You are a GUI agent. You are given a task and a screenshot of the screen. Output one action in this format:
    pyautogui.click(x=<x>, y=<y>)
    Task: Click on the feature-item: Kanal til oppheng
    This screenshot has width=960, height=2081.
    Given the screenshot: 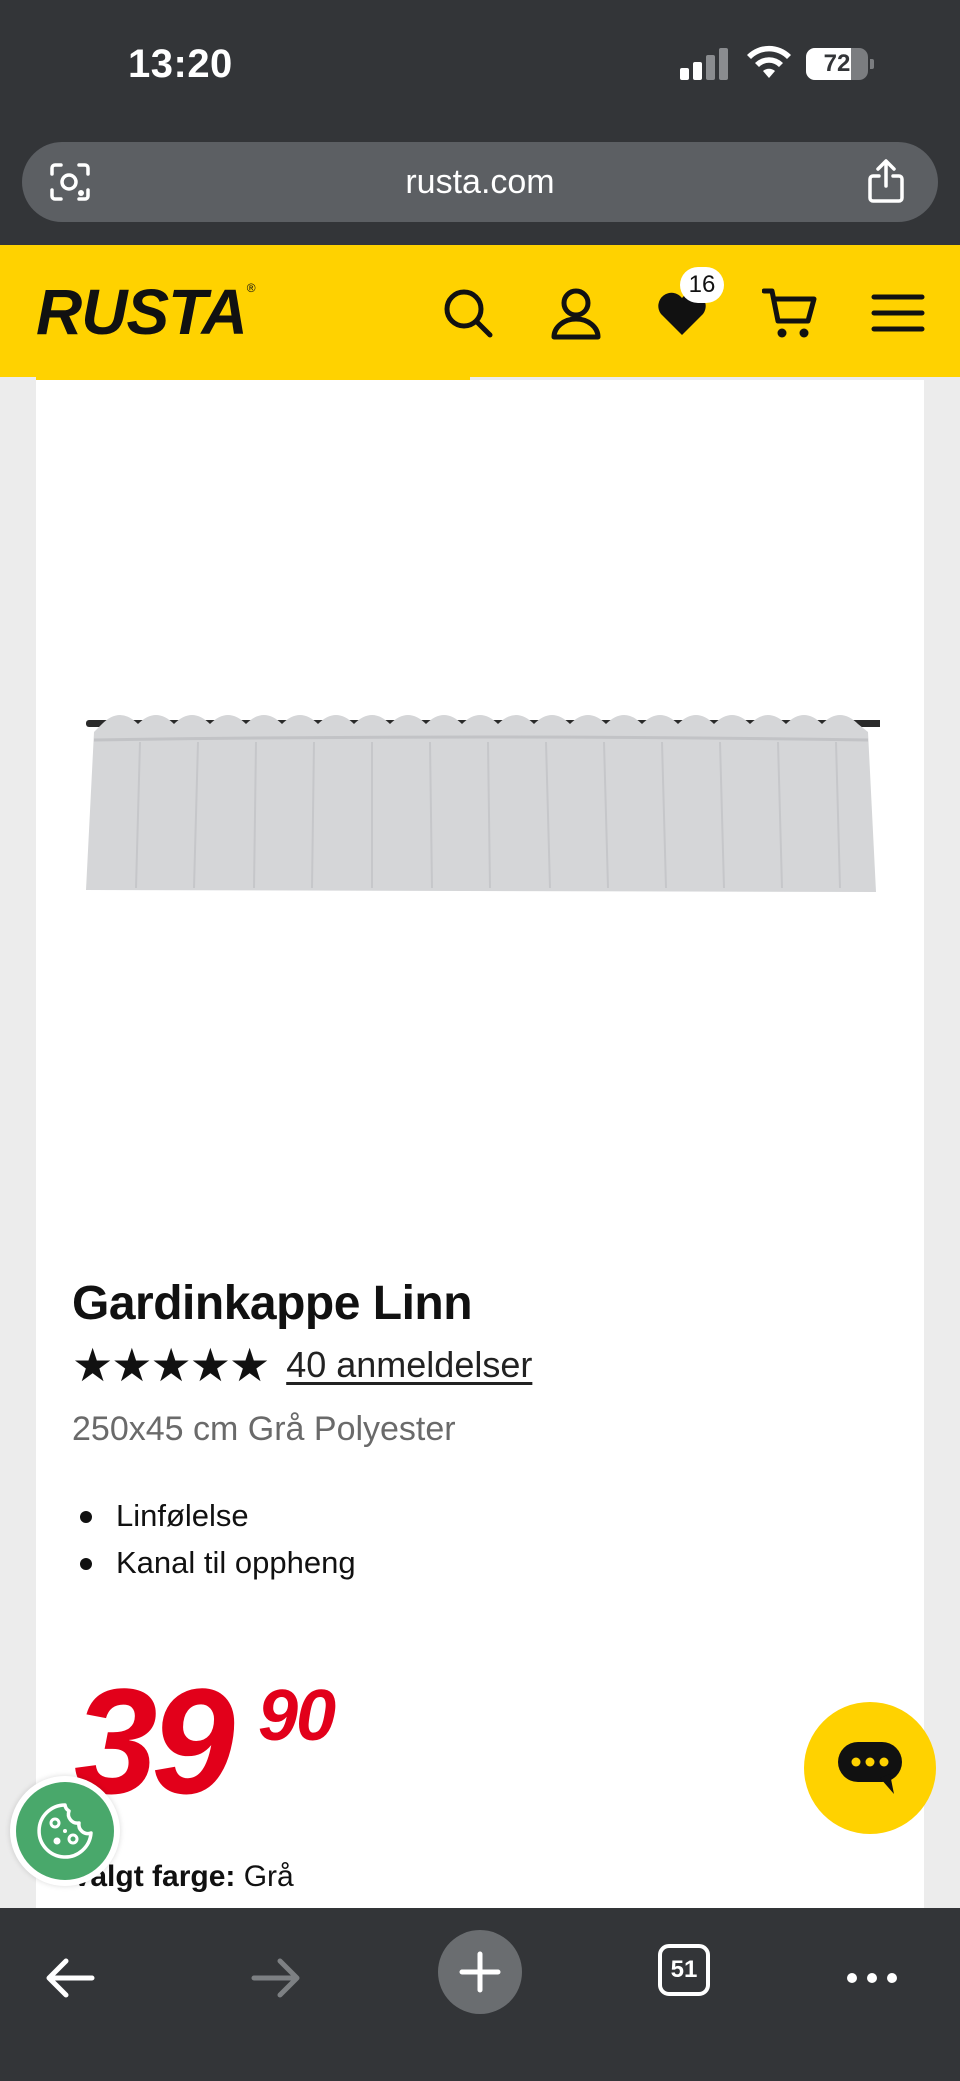 What is the action you would take?
    pyautogui.click(x=214, y=1562)
    